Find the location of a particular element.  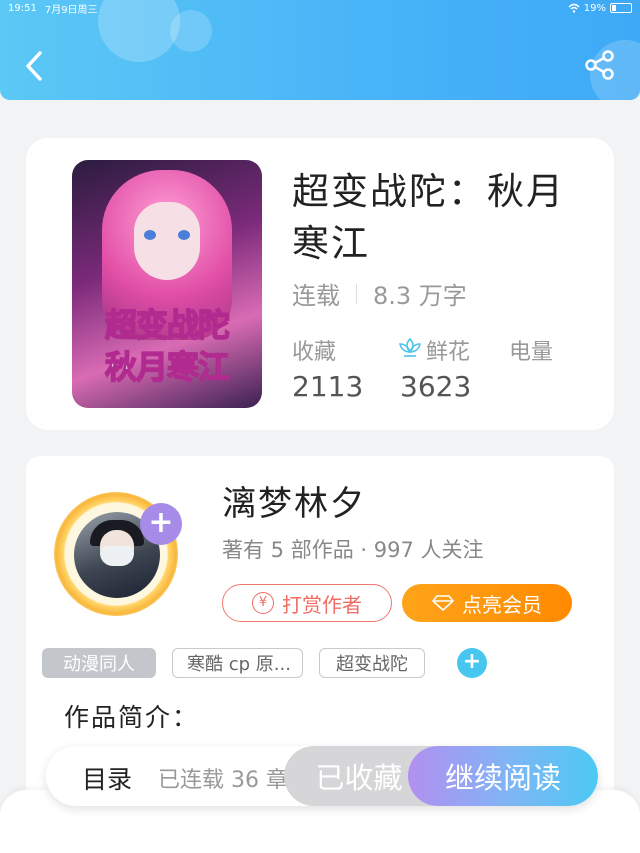

chevron-left-icon is located at coordinates (34, 66).